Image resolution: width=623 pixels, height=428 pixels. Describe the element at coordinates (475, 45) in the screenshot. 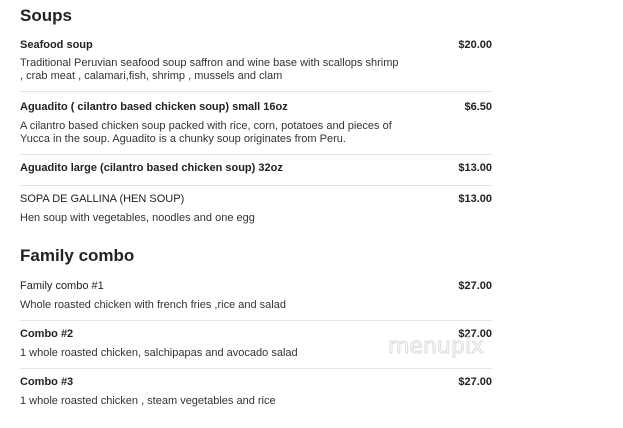

I see `item-price: $20.00` at that location.